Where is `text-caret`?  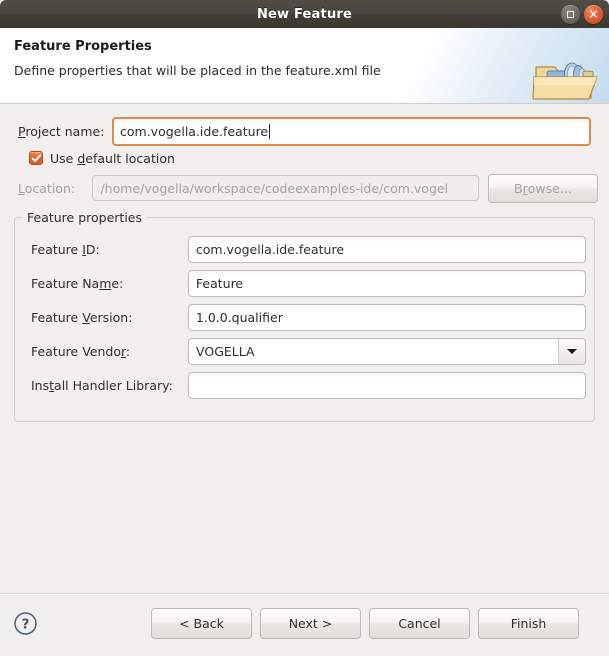
text-caret is located at coordinates (270, 131).